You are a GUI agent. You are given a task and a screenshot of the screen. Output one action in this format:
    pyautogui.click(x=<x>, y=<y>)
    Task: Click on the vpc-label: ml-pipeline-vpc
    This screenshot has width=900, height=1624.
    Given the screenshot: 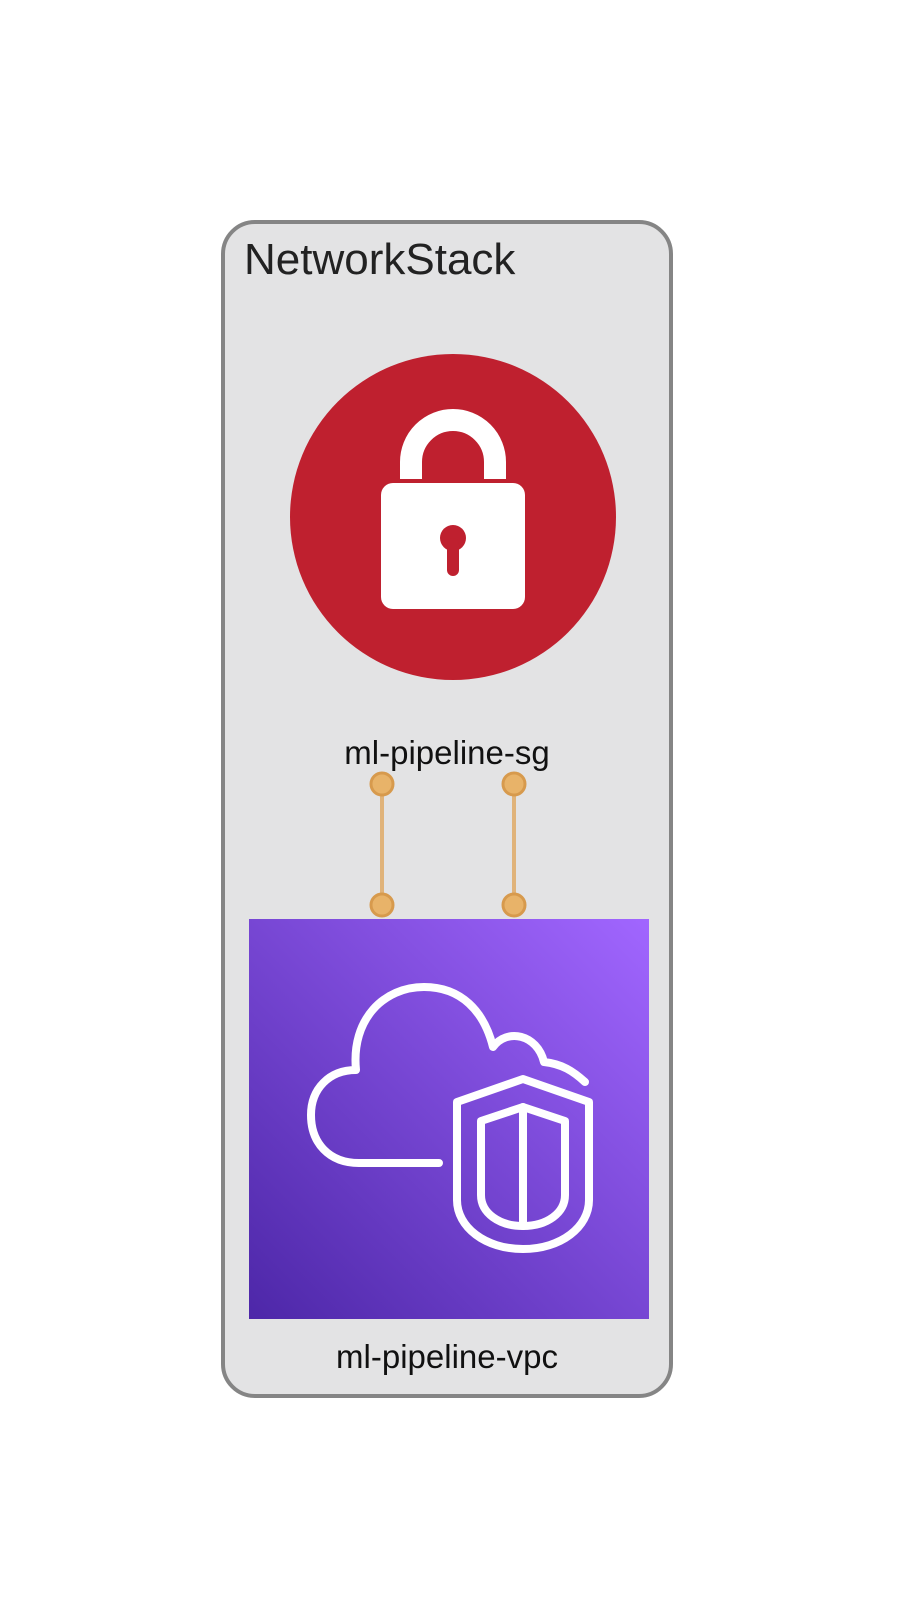 What is the action you would take?
    pyautogui.click(x=447, y=1356)
    